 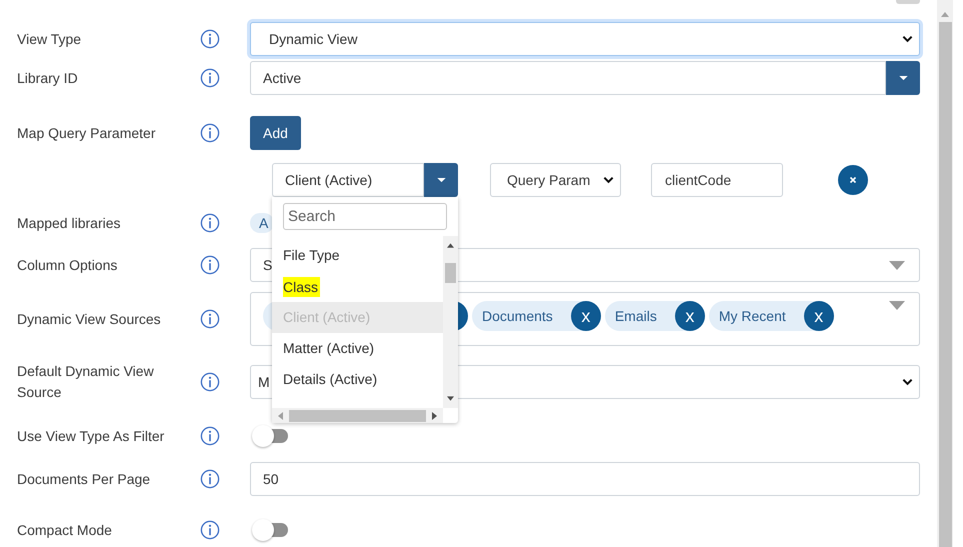 I want to click on dropdown-option: Class, so click(x=301, y=287).